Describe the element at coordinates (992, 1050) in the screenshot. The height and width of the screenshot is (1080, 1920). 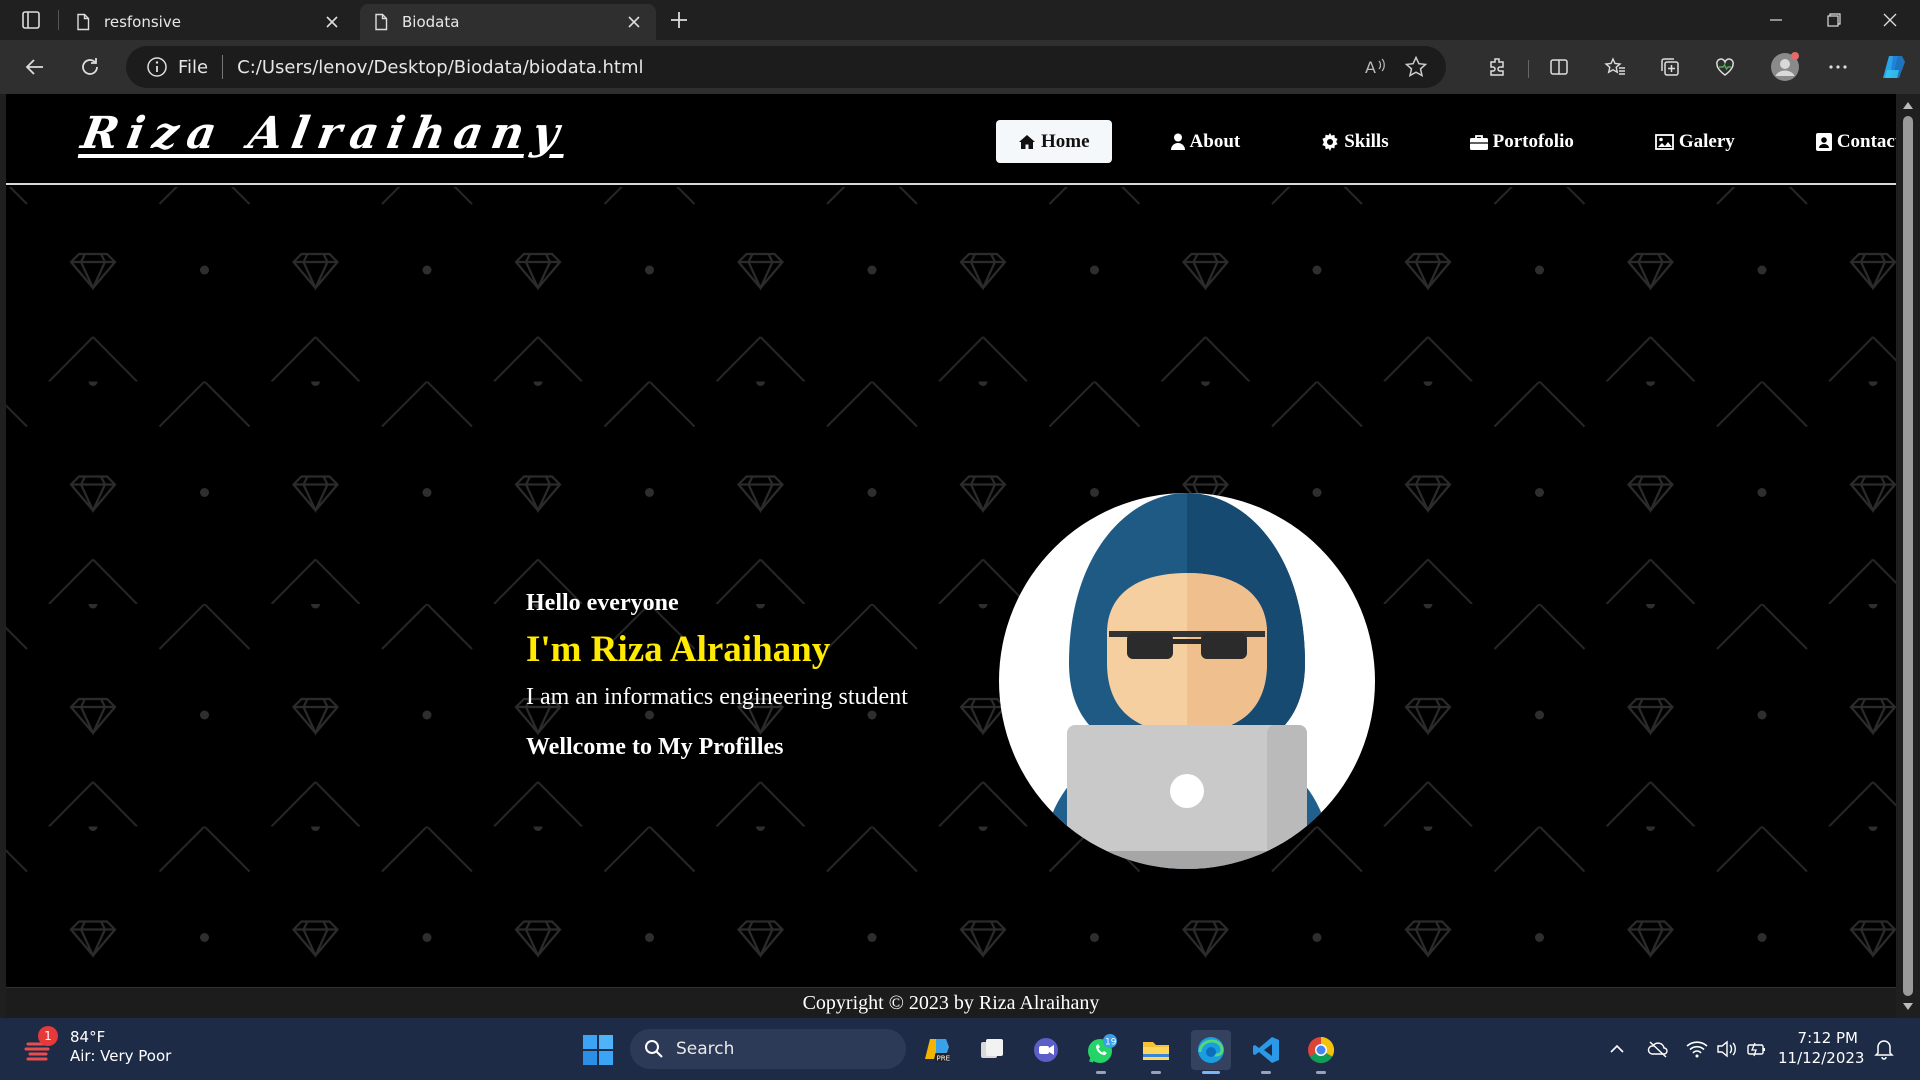
I see `task-view-icon` at that location.